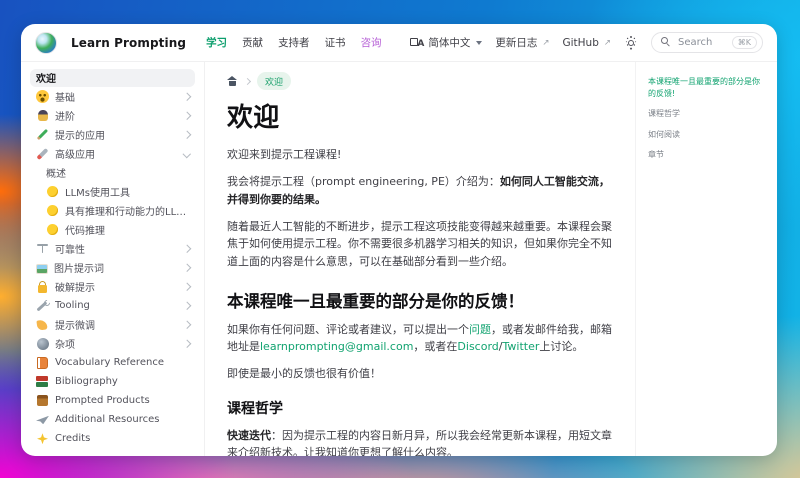  I want to click on globe-icon, so click(42, 343).